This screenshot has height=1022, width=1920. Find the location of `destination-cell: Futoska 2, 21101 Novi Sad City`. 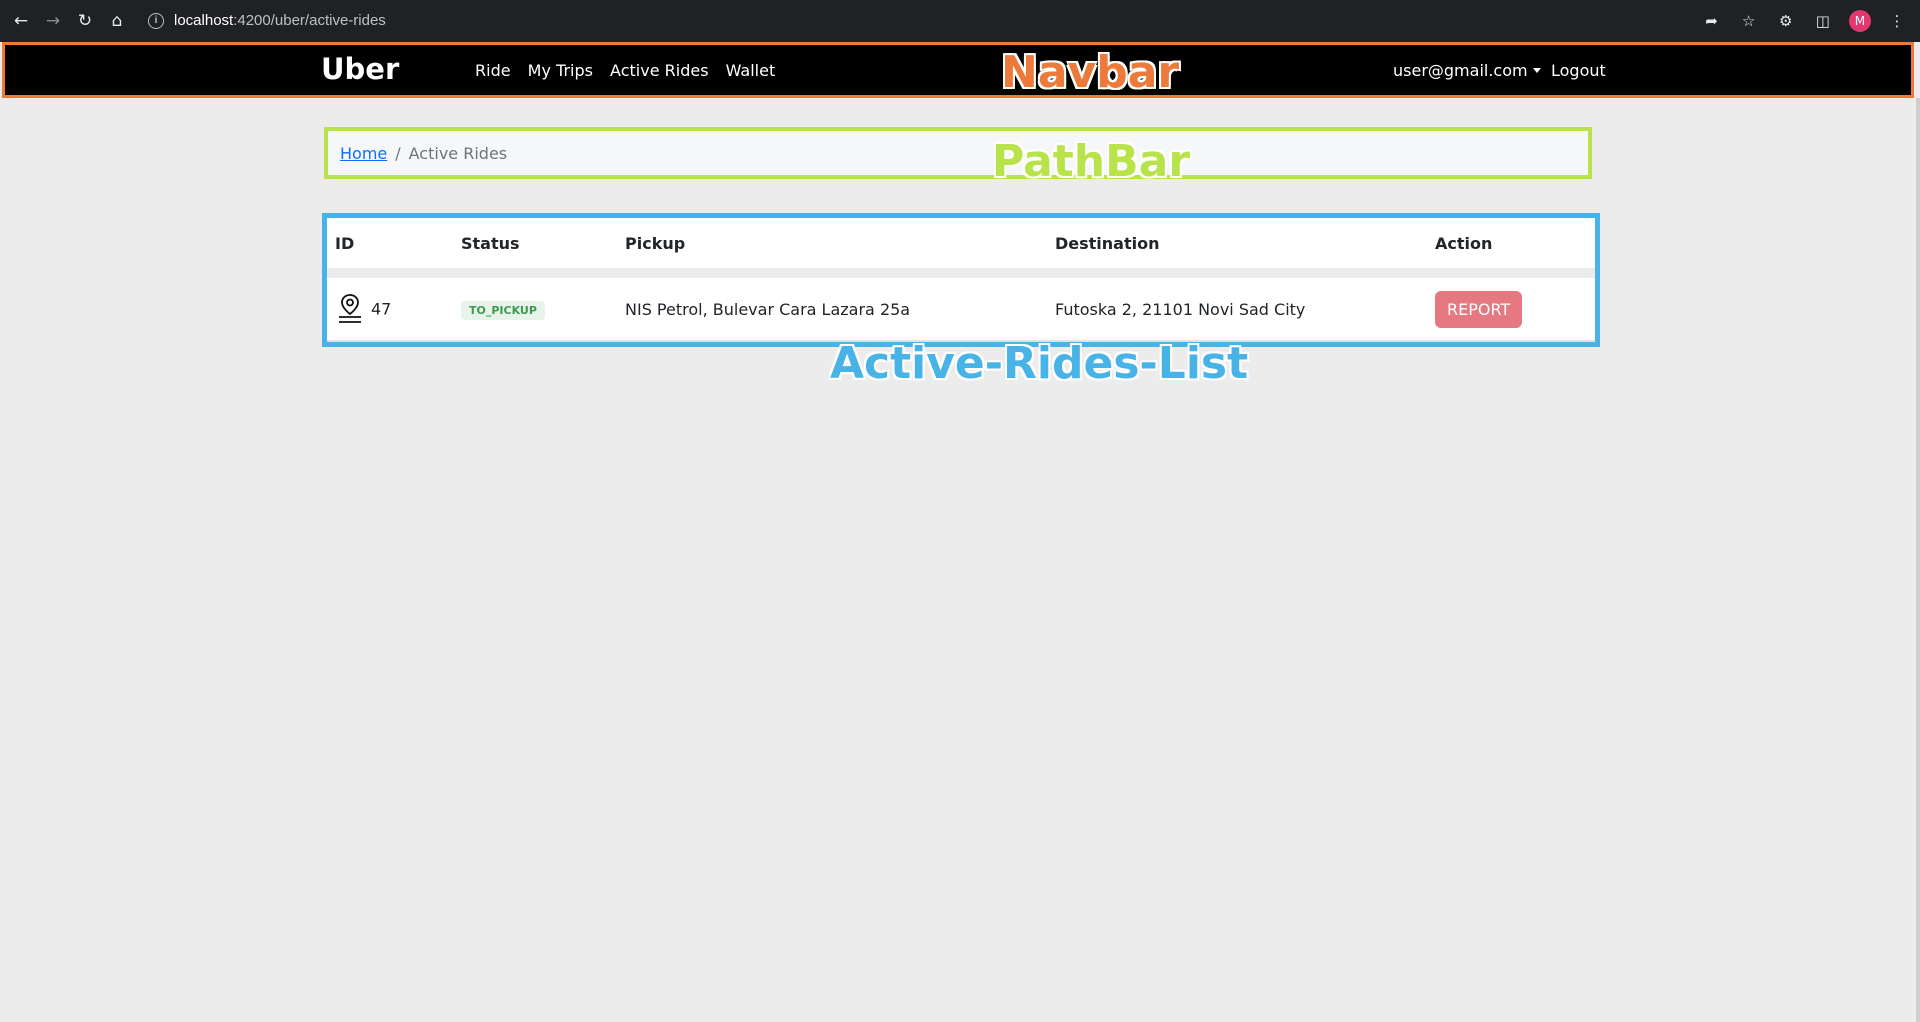

destination-cell: Futoska 2, 21101 Novi Sad City is located at coordinates (1245, 307).